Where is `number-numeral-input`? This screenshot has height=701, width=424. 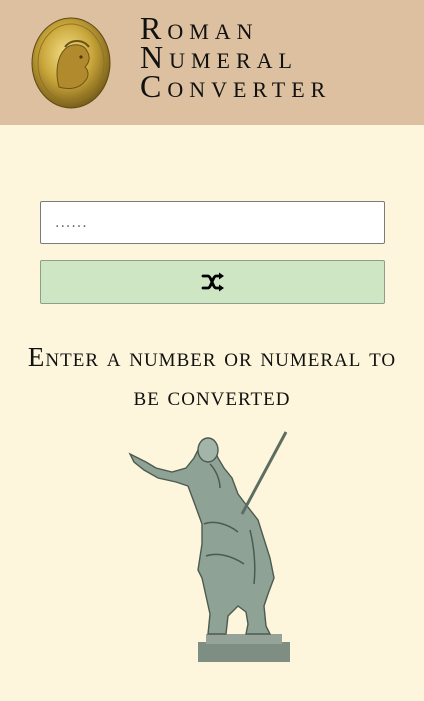
number-numeral-input is located at coordinates (212, 222).